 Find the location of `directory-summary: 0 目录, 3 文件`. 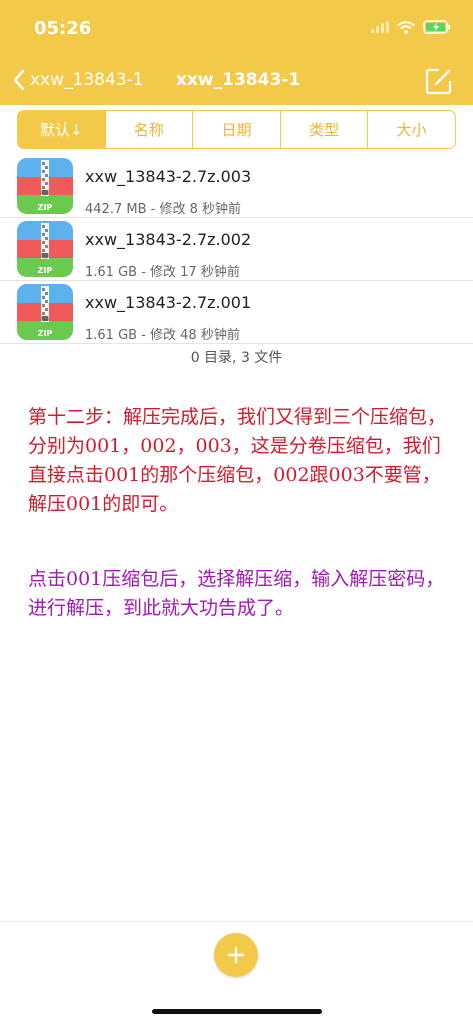

directory-summary: 0 目录, 3 文件 is located at coordinates (236, 358).